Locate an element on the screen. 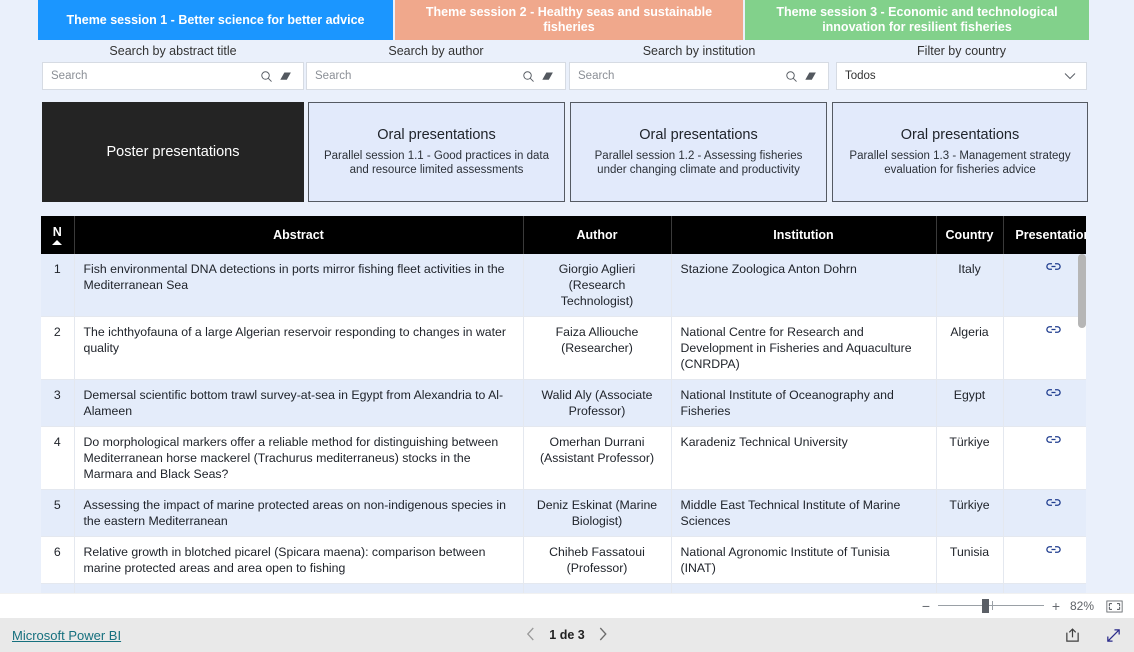 Image resolution: width=1134 pixels, height=652 pixels. page-indicator: 1 de 3 is located at coordinates (567, 635).